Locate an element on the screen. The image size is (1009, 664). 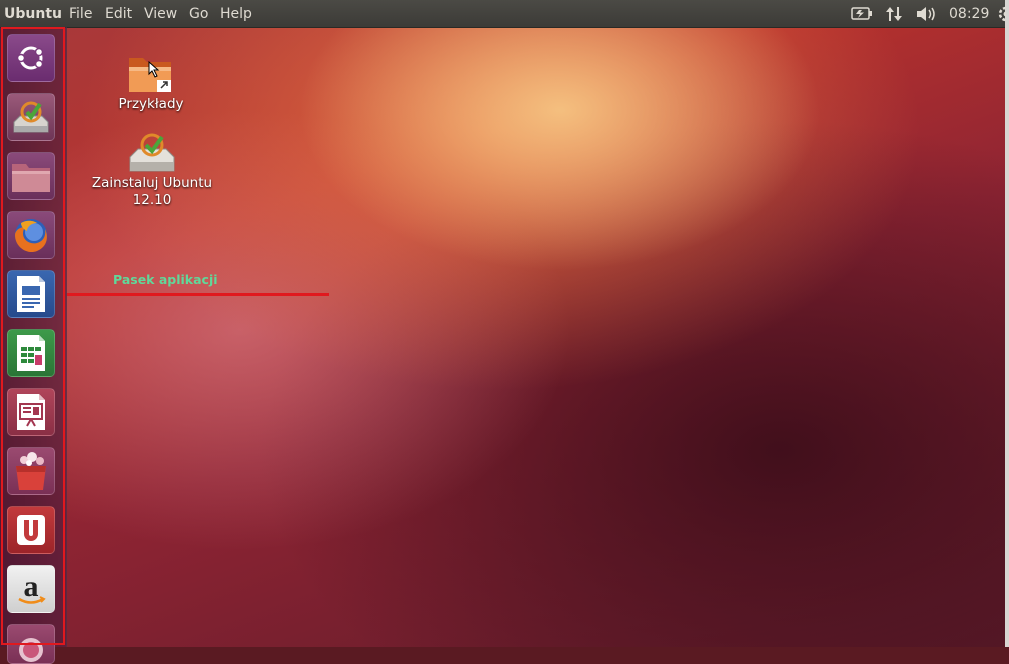
amazon-icon: a is located at coordinates (31, 589).